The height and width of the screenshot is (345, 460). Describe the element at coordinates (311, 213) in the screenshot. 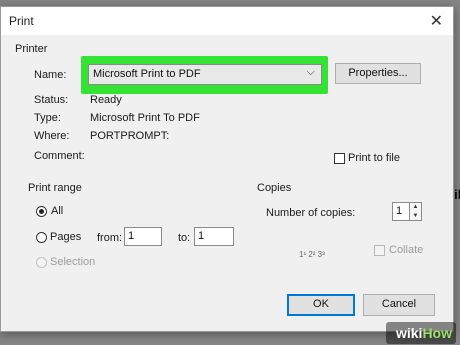

I see `number-of-copies-label: Number of copies:` at that location.